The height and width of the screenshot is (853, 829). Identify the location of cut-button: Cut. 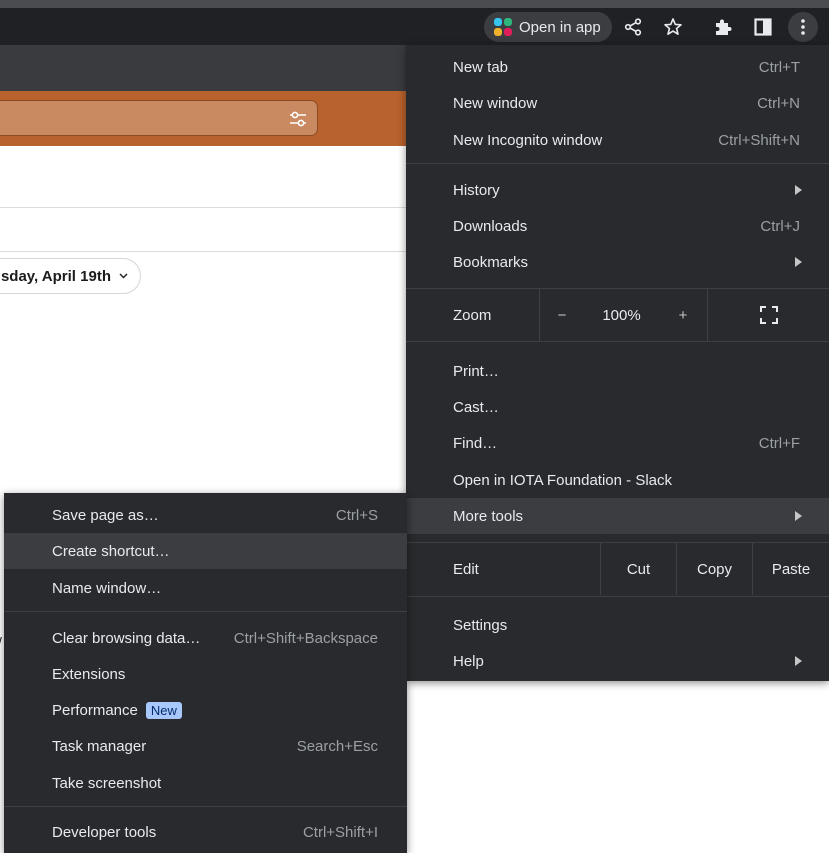
(638, 569).